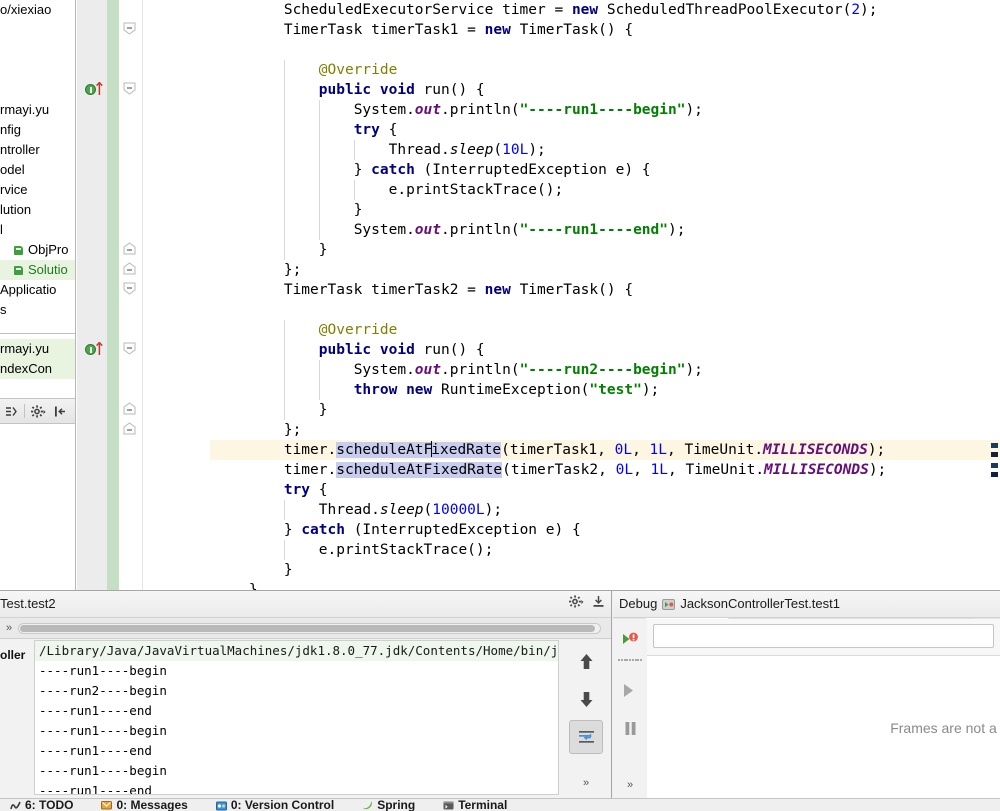  I want to click on soft-wrap-icon, so click(586, 737).